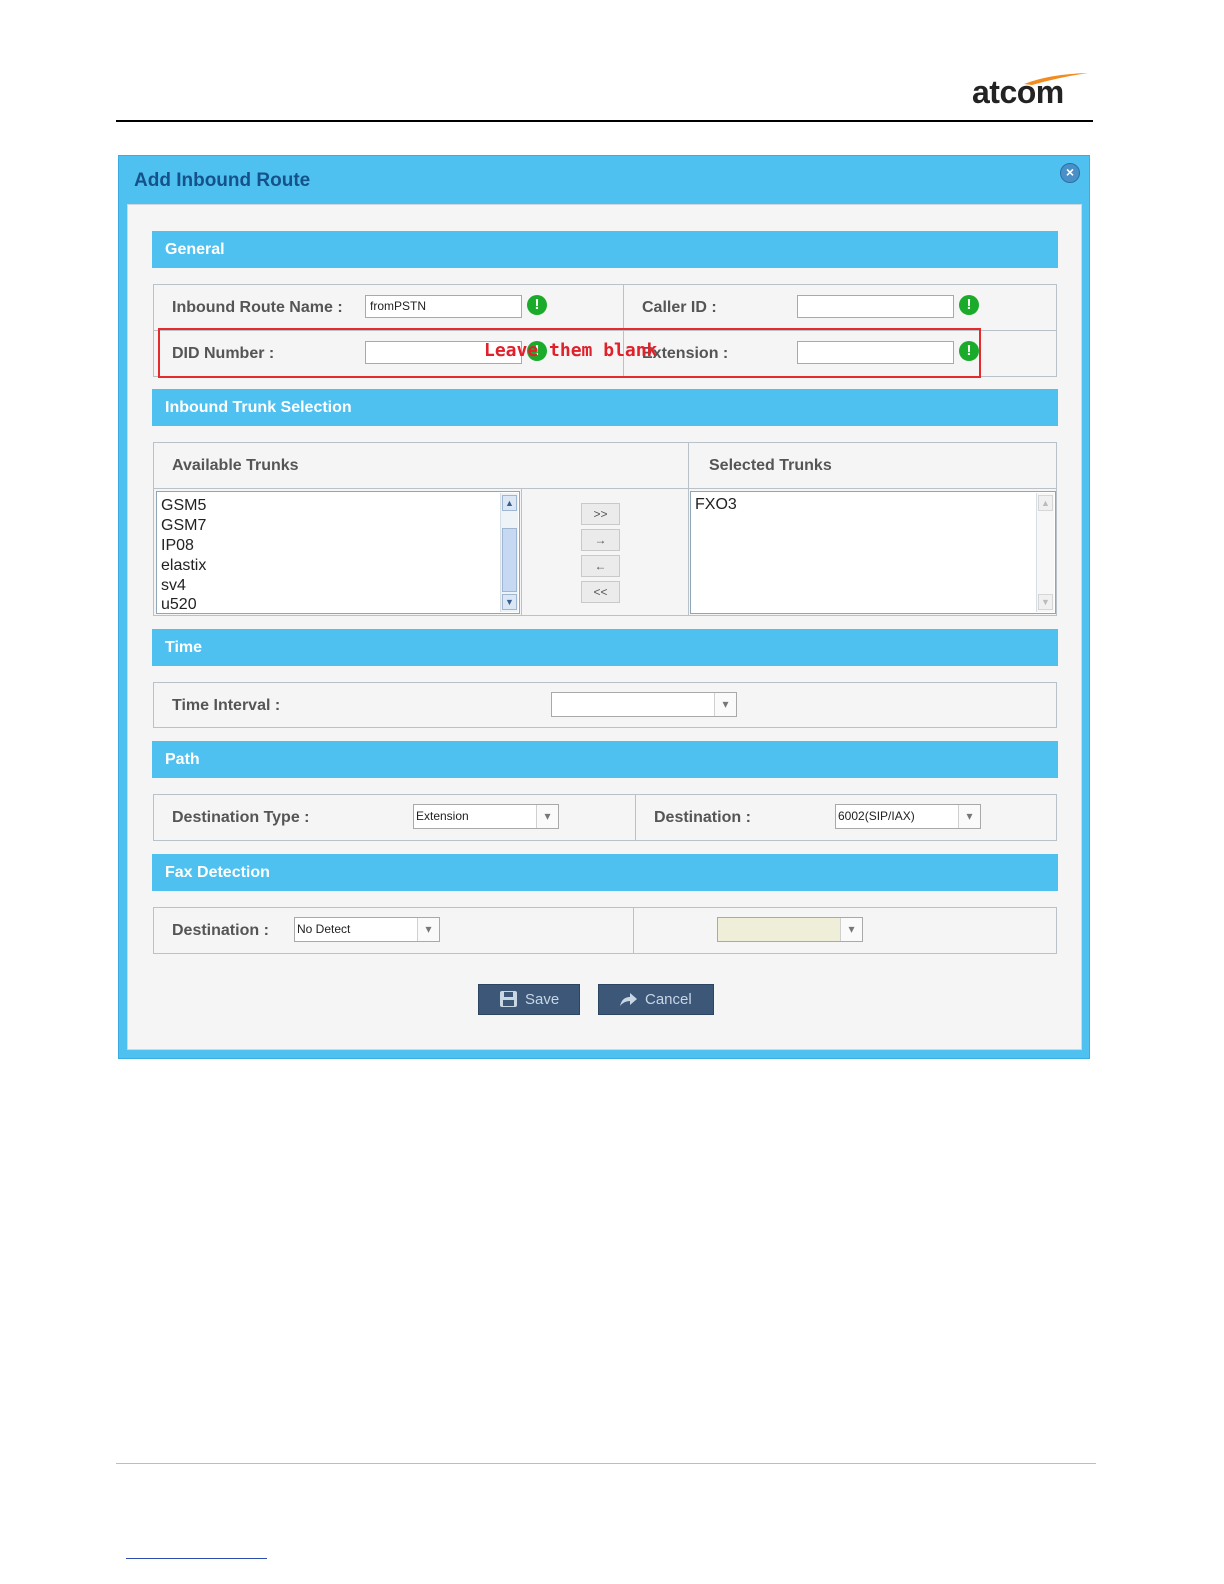  What do you see at coordinates (222, 180) in the screenshot?
I see `dialog-title: Add Inbound Route` at bounding box center [222, 180].